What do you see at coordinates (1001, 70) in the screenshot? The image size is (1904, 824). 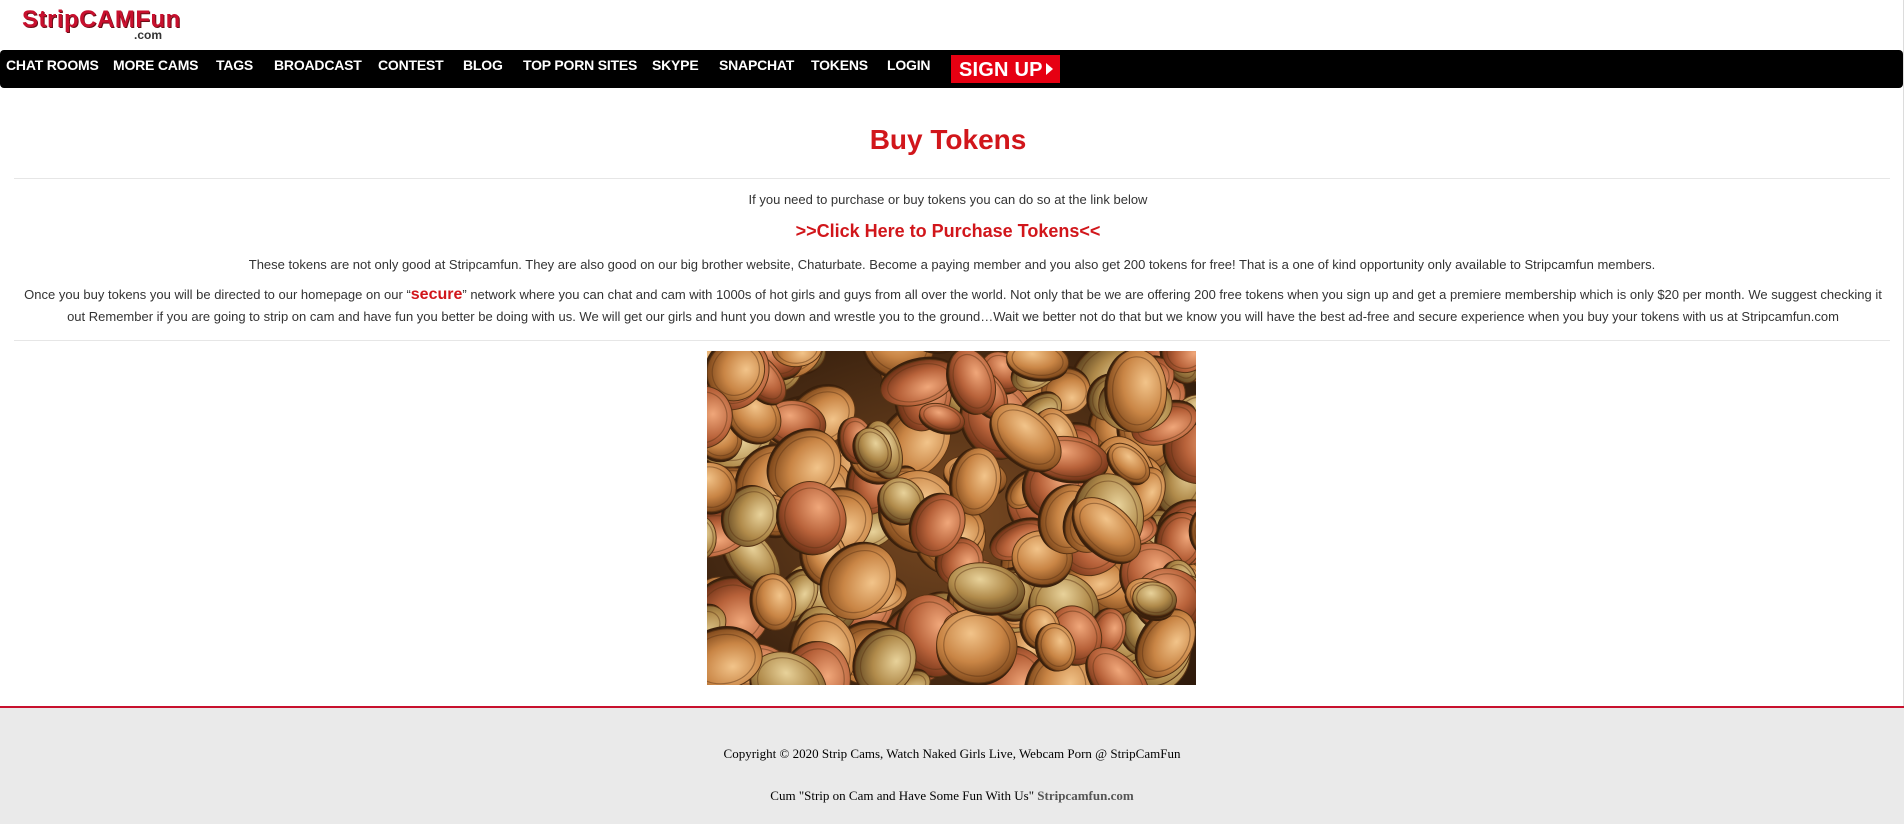 I see `sign-up-label: SIGN UP` at bounding box center [1001, 70].